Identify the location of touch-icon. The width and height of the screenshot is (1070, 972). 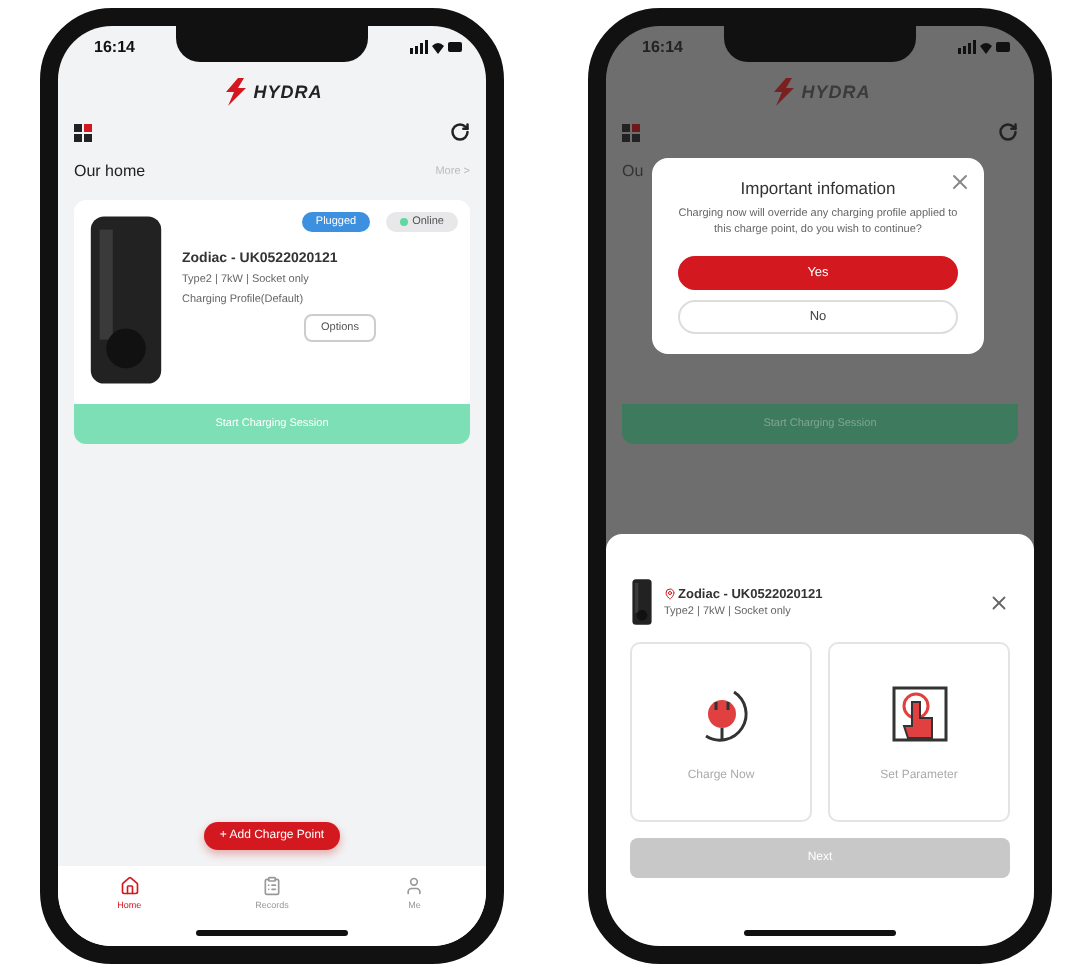
(919, 714).